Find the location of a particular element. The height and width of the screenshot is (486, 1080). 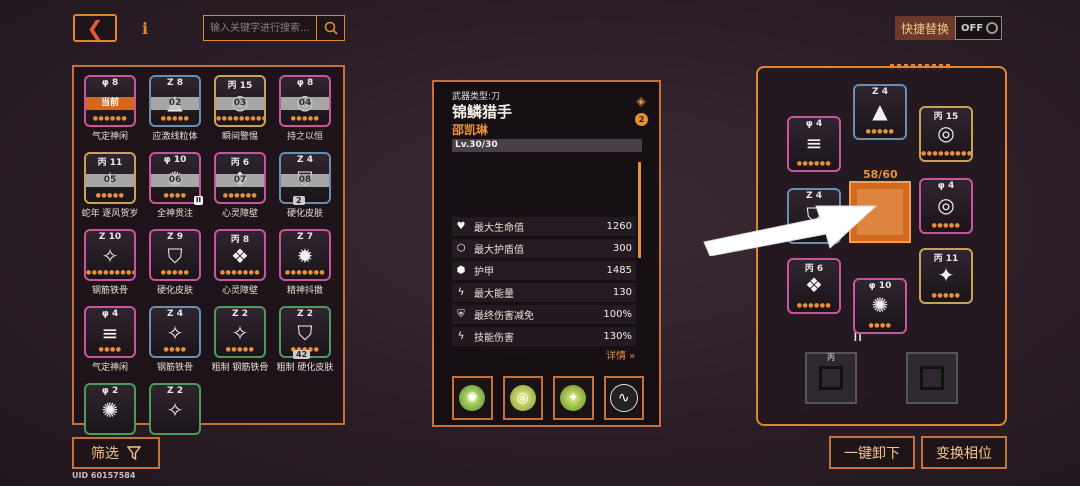

search-box is located at coordinates (274, 28).